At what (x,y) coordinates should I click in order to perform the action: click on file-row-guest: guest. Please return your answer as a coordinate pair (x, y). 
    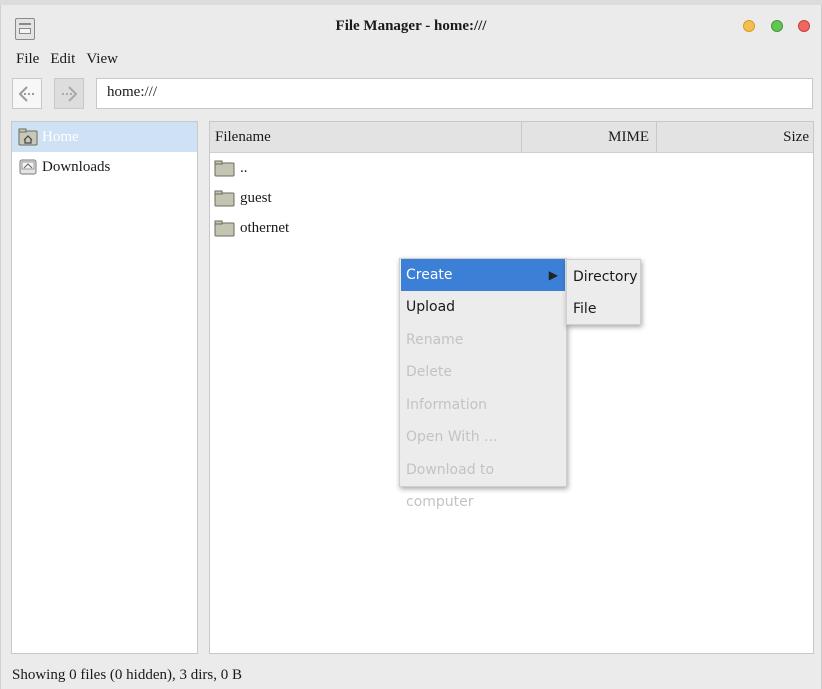
    Looking at the image, I should click on (243, 198).